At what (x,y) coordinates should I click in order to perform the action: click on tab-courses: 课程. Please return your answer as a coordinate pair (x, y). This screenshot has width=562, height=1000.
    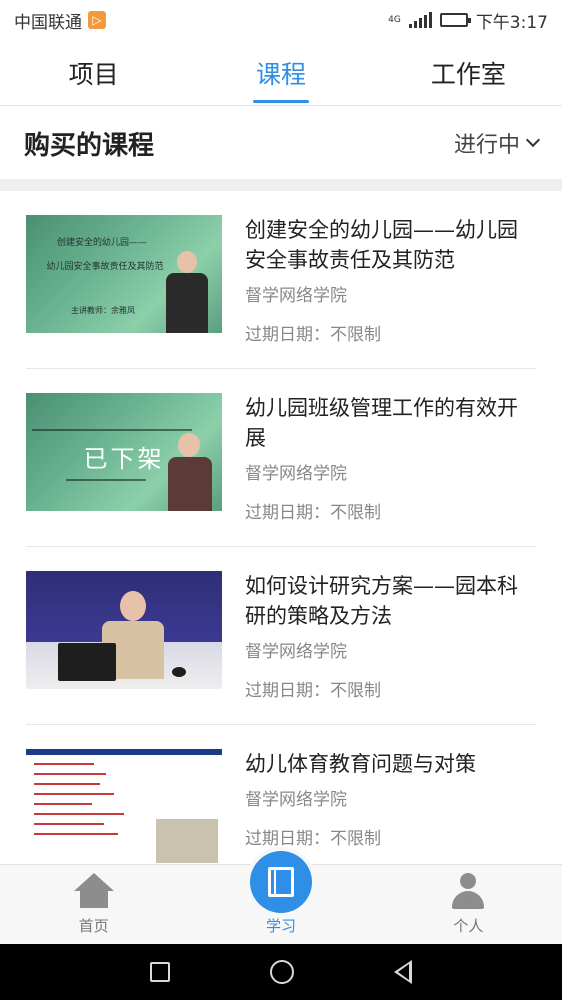
    Looking at the image, I should click on (280, 72).